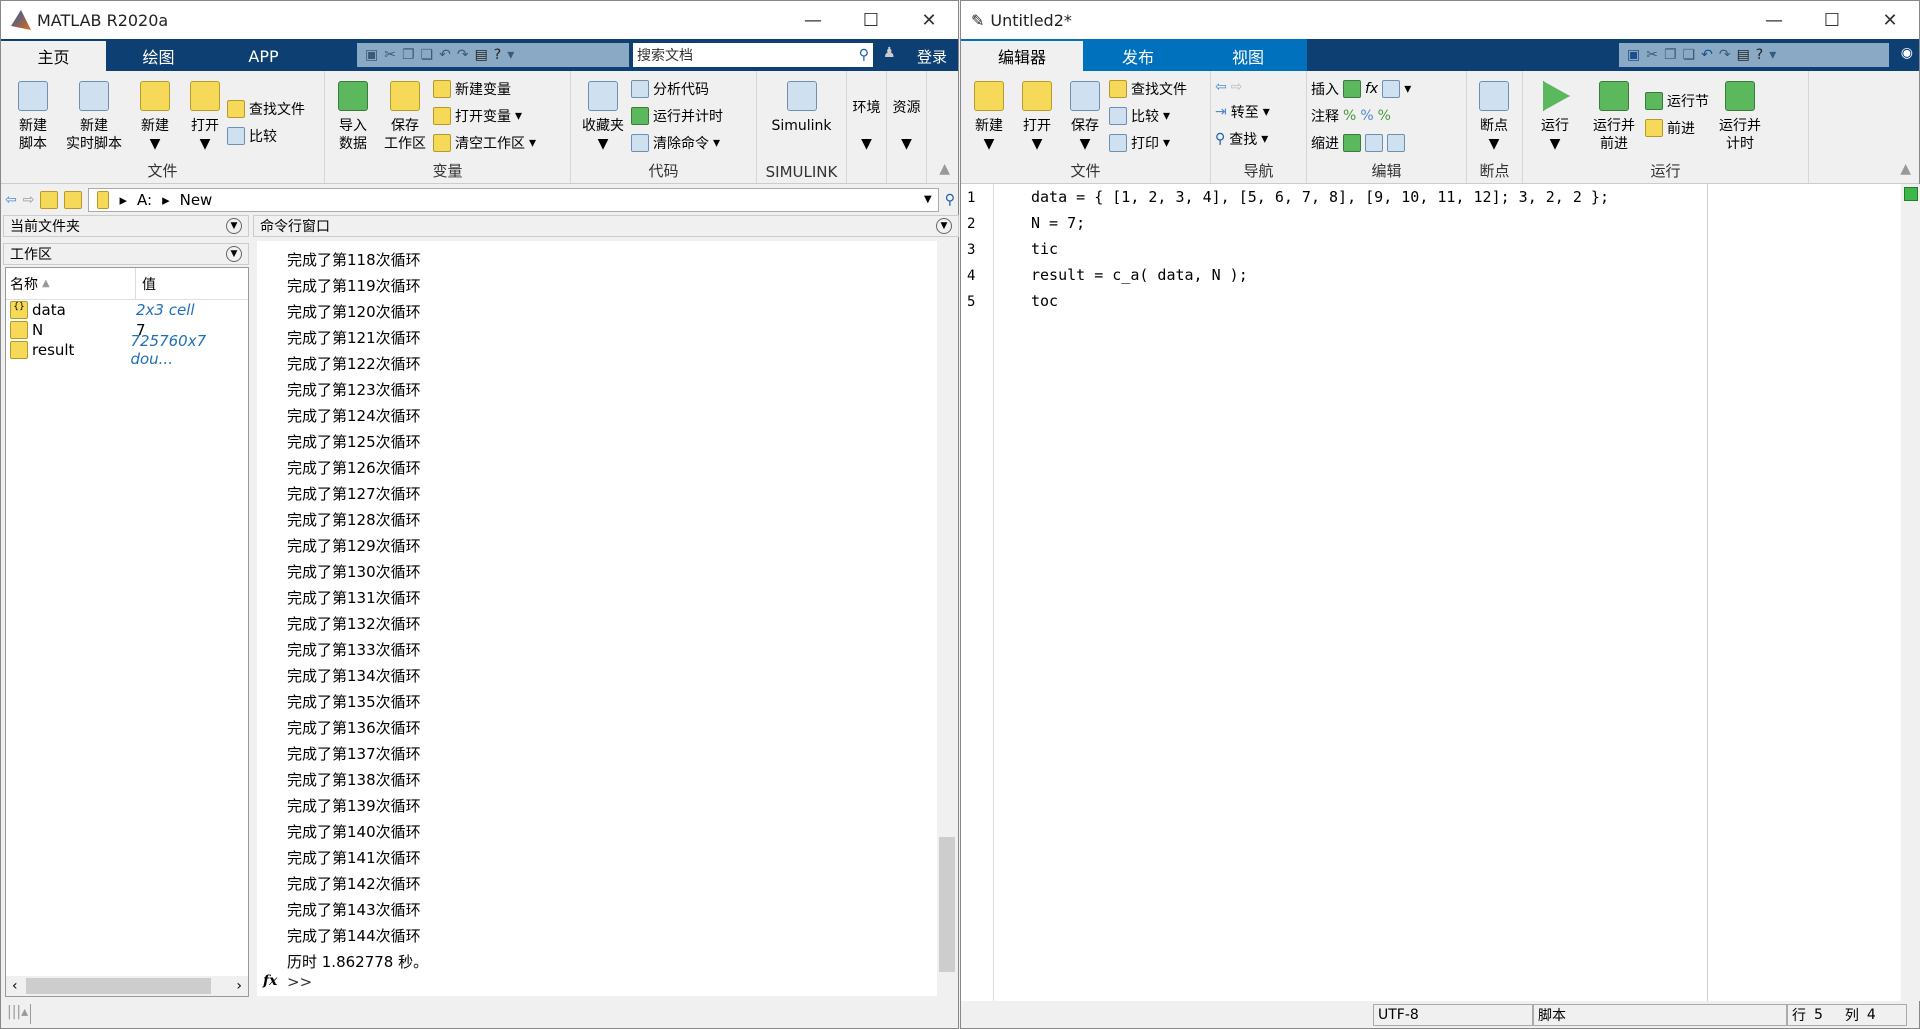 Image resolution: width=1920 pixels, height=1029 pixels. What do you see at coordinates (907, 127) in the screenshot?
I see `resources-button: 资源 ▼` at bounding box center [907, 127].